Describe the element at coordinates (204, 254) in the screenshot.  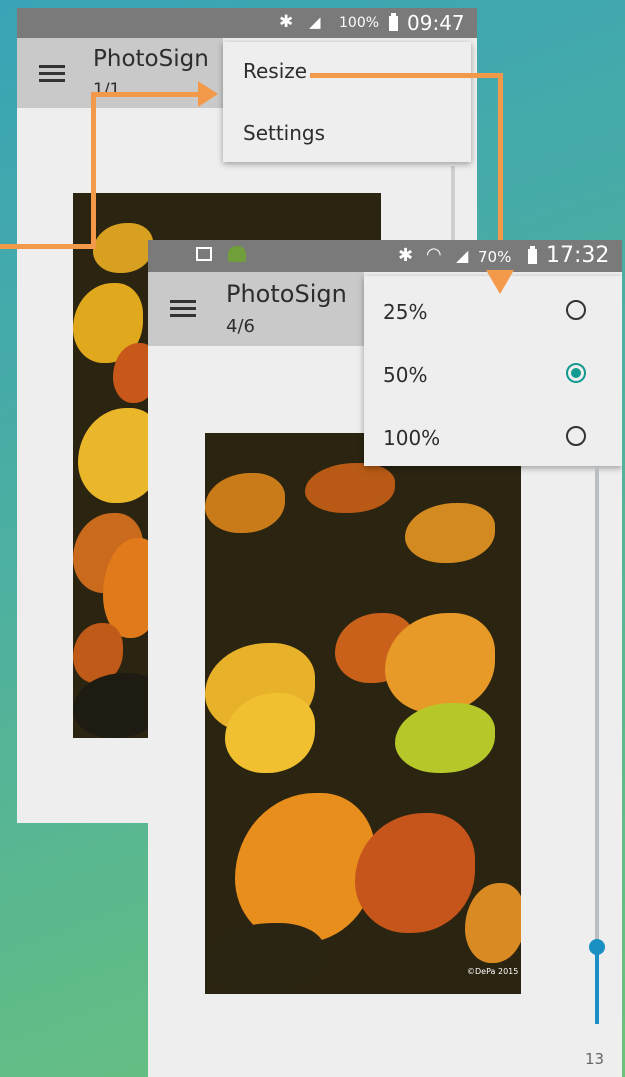
I see `gallery-icon` at that location.